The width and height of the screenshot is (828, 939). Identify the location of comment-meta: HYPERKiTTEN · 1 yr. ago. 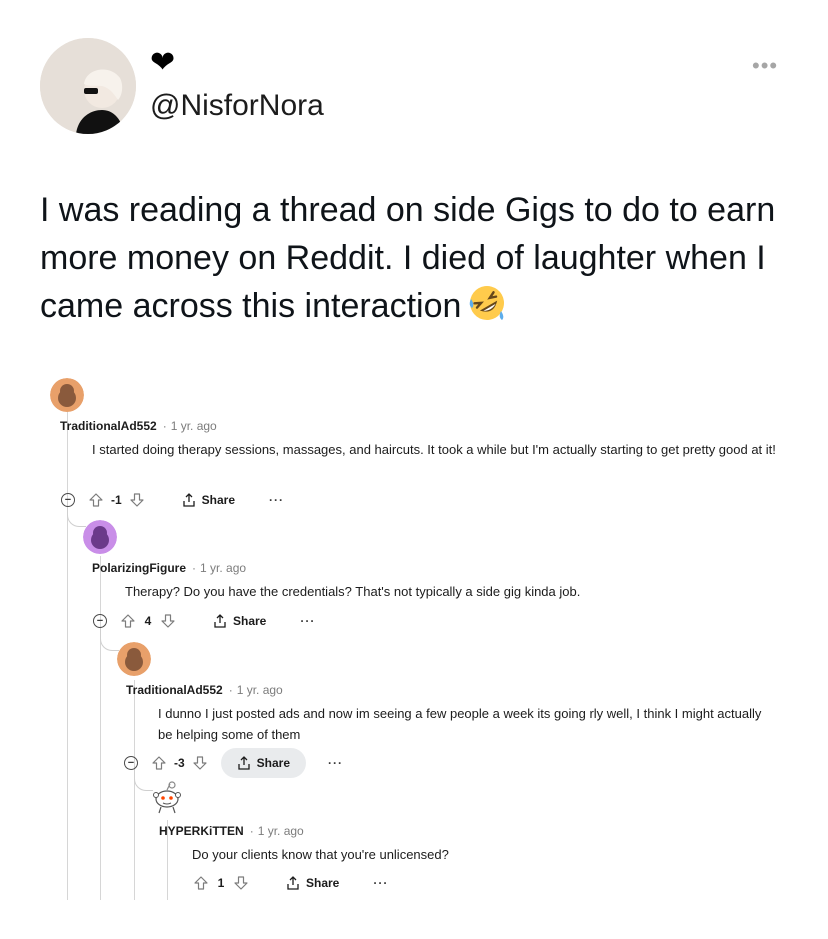
(231, 831).